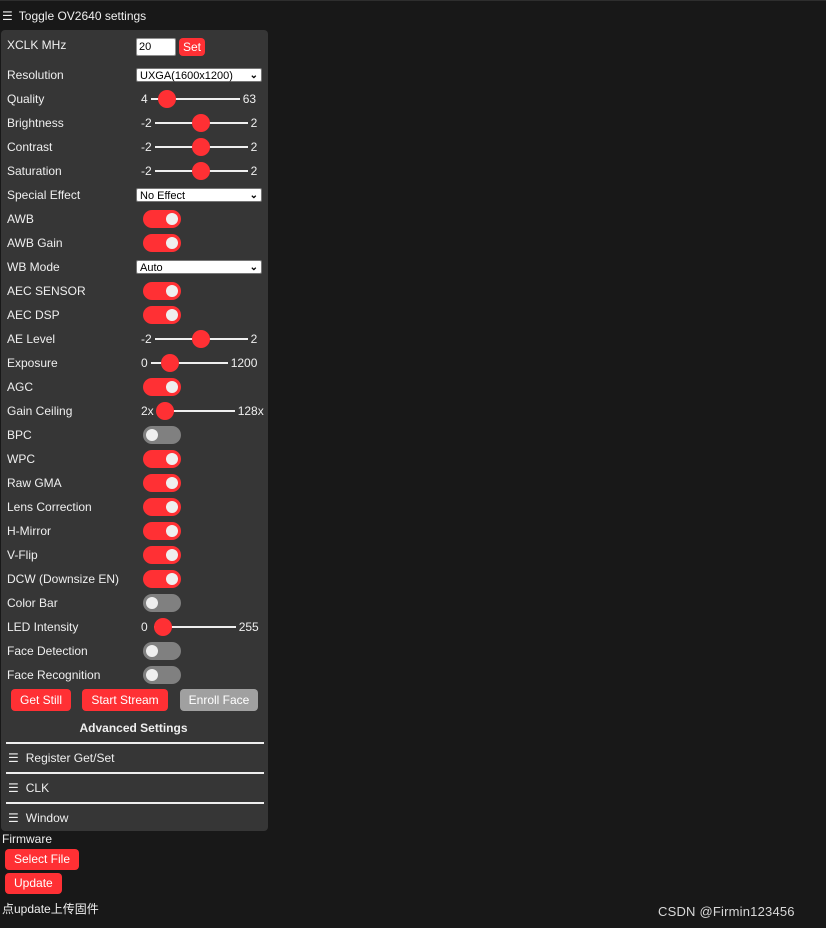 The width and height of the screenshot is (826, 928). Describe the element at coordinates (49, 507) in the screenshot. I see `lens-correction-label: Lens Correction` at that location.